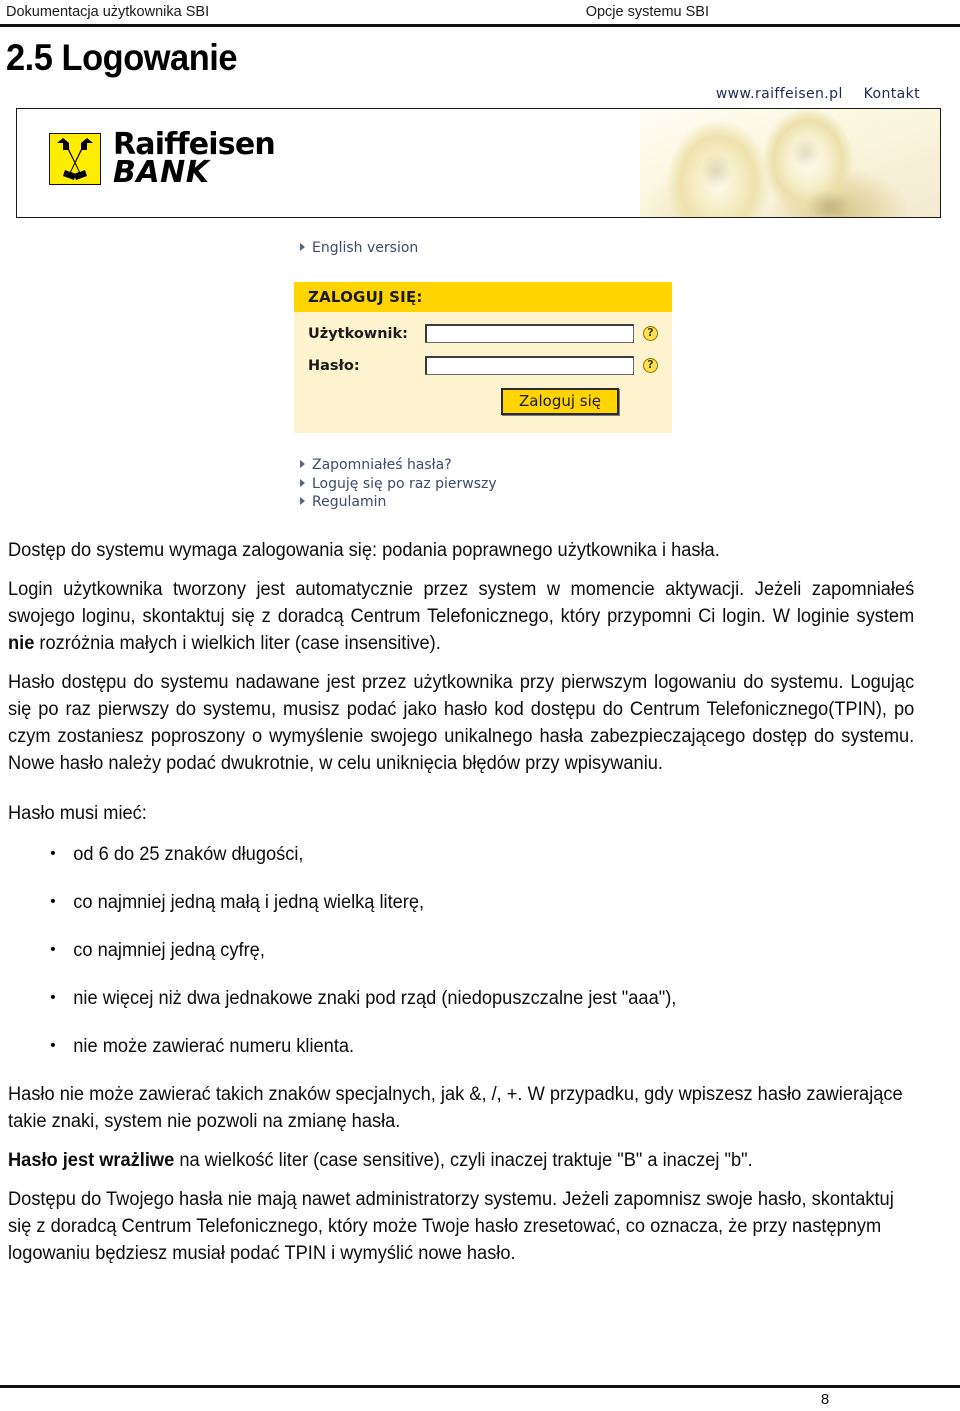 This screenshot has width=960, height=1411. What do you see at coordinates (358, 333) in the screenshot?
I see `username-label: Użytkownik:` at bounding box center [358, 333].